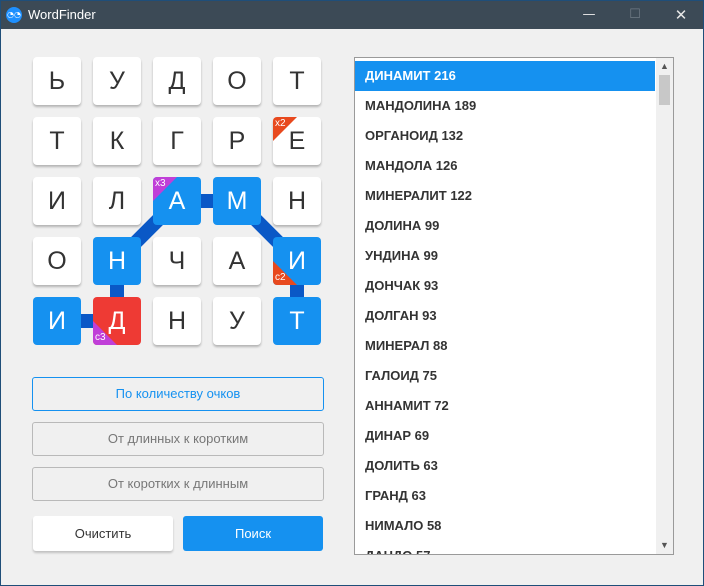 This screenshot has width=704, height=586. Describe the element at coordinates (505, 196) in the screenshot. I see `result-item: МИНЕРАЛИТ 122` at that location.